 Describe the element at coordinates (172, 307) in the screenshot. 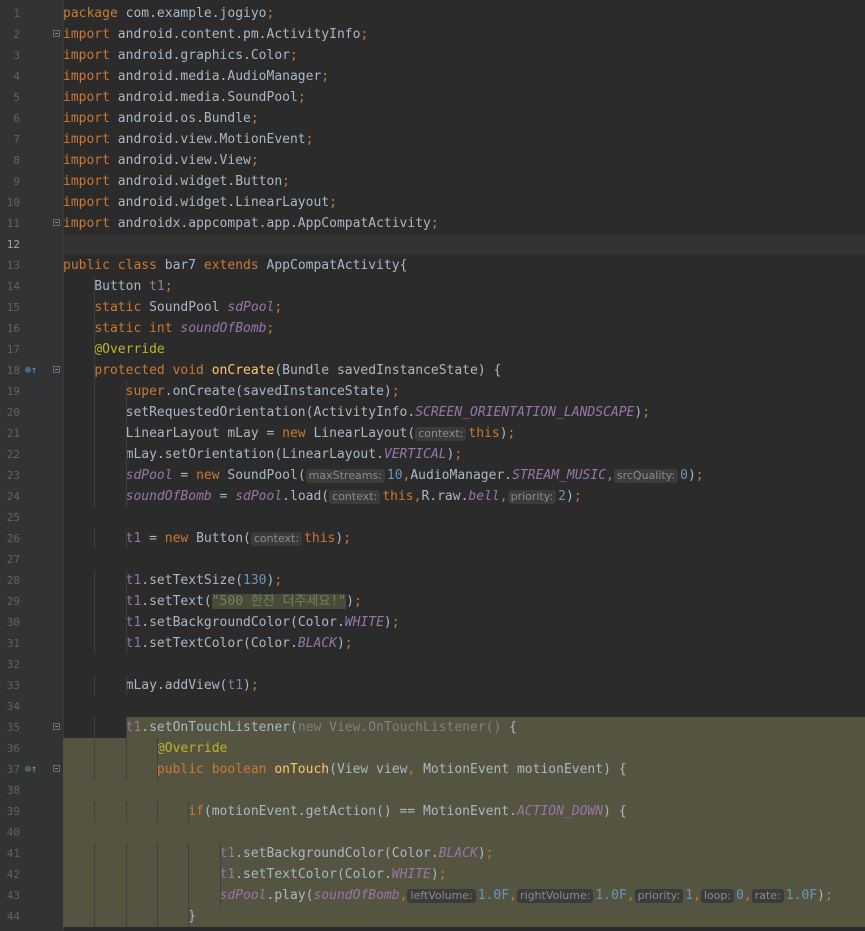

I see `code-text: static SoundPool sdPool;` at that location.